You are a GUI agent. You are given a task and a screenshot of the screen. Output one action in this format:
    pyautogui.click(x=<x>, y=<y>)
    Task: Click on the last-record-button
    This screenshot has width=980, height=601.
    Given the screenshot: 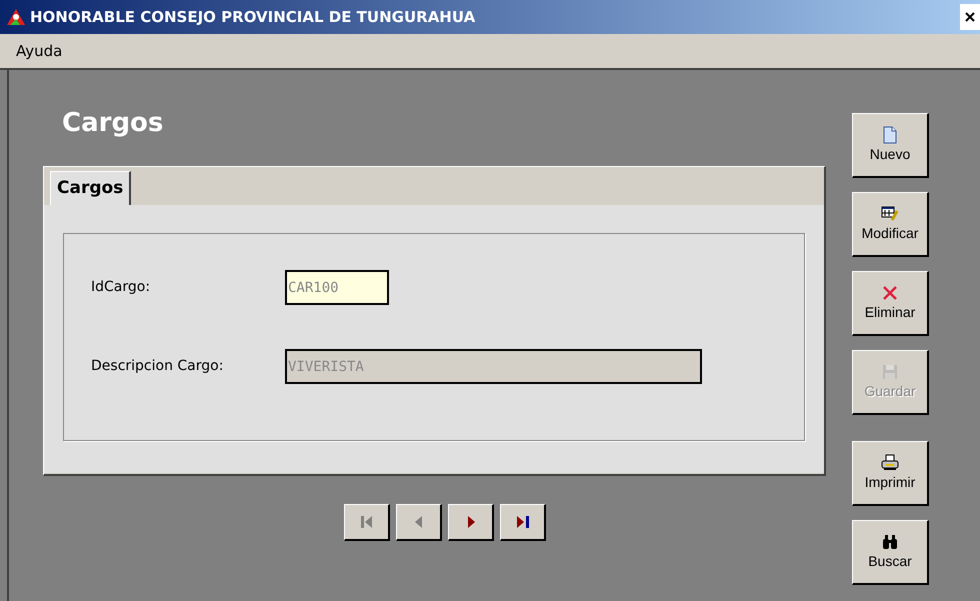 What is the action you would take?
    pyautogui.click(x=523, y=522)
    